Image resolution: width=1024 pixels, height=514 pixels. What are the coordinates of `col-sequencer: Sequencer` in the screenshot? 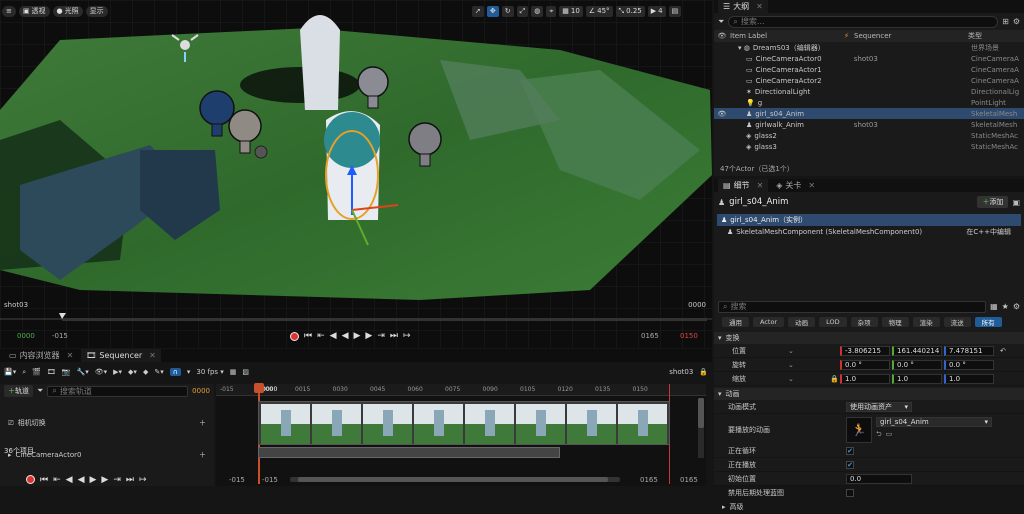 It's located at (911, 36).